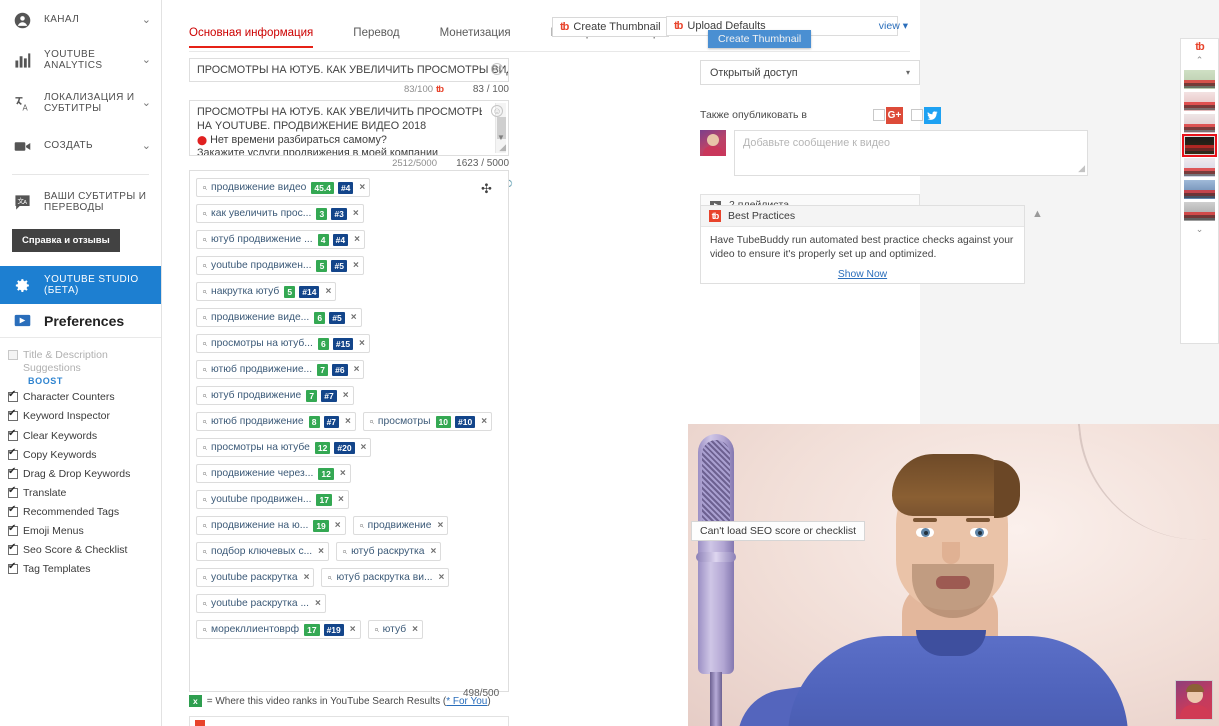 The width and height of the screenshot is (1219, 726). I want to click on tag-chip: ⌕ youtube раскрутка ... ×, so click(261, 603).